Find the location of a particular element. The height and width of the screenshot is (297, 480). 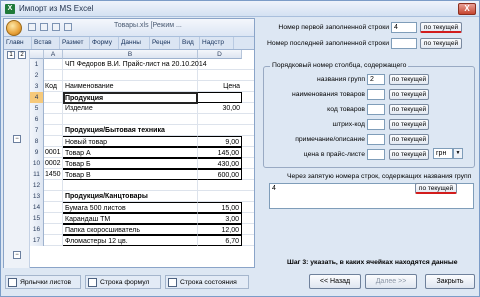

sheet-row: 12 is located at coordinates (142, 185).